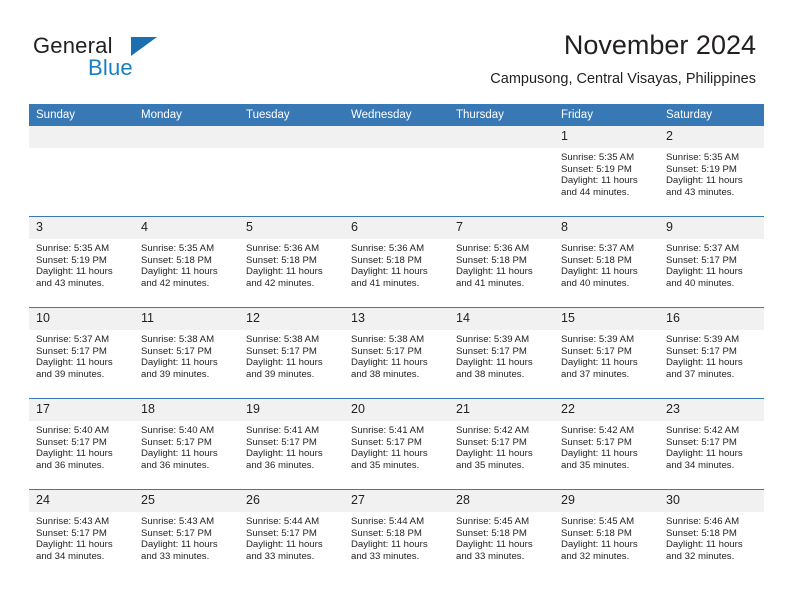 This screenshot has width=792, height=612. I want to click on brand-name-blue: Blue, so click(110, 67).